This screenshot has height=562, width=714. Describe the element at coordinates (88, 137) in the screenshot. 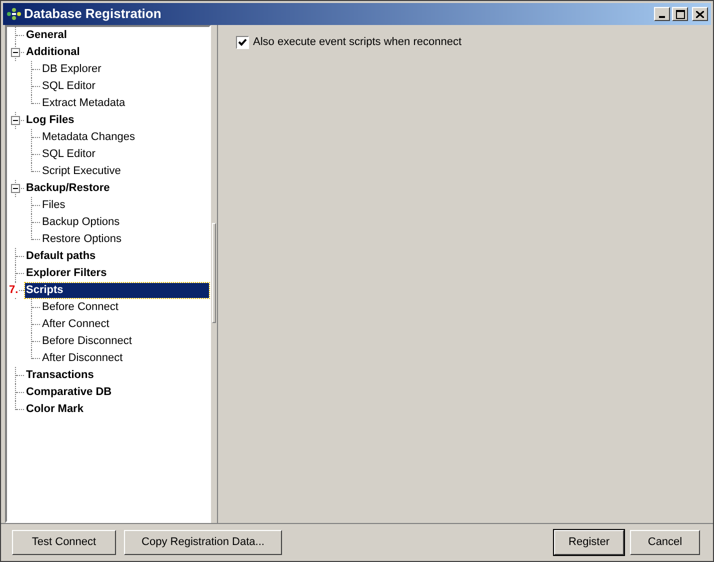

I see `tree-item: Metadata Changes` at that location.